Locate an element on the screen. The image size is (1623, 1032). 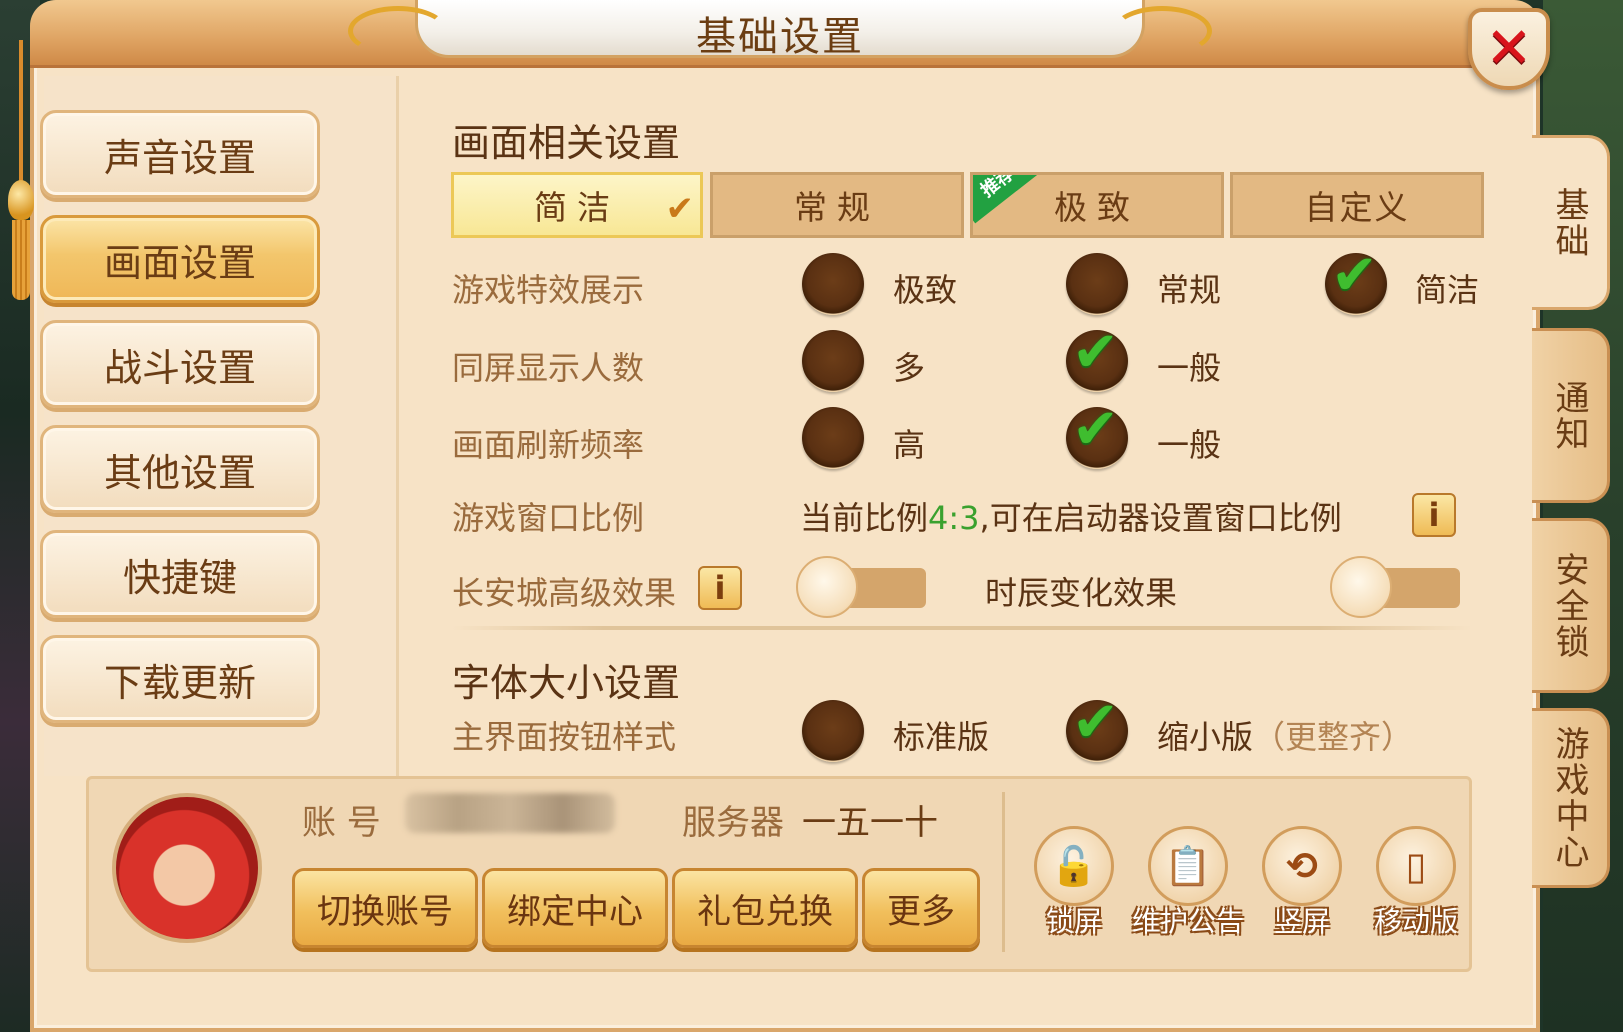
tab-security-lock: 安全锁 is located at coordinates (1571, 605).